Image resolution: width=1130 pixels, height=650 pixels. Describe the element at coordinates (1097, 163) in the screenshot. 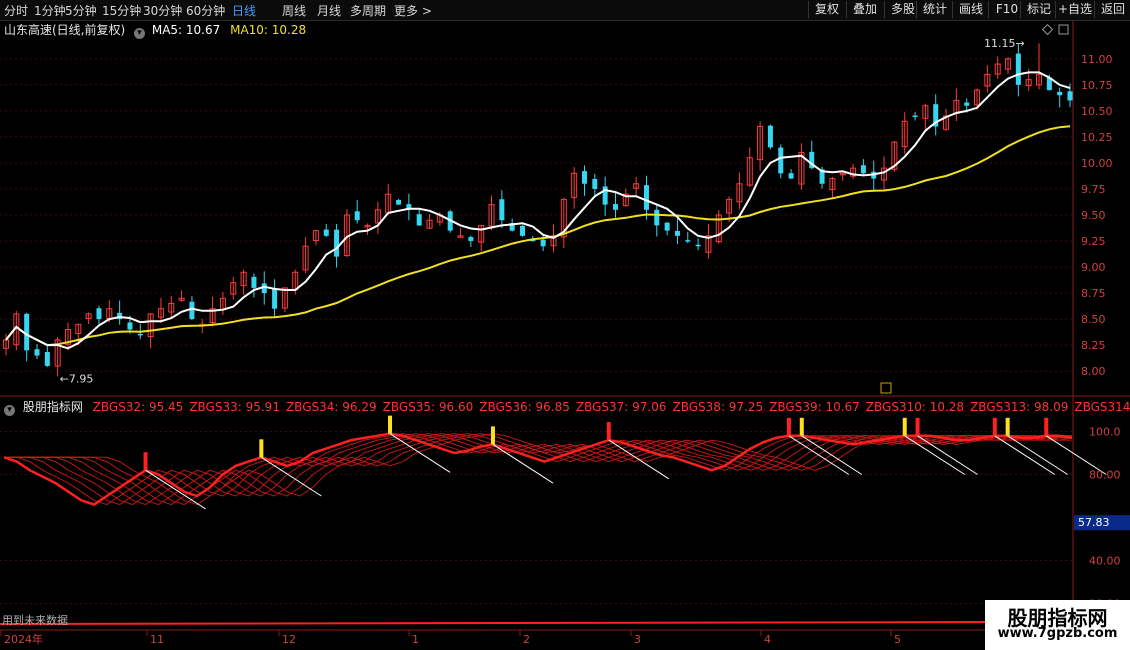

I see `price-tick-label: 10.00` at that location.